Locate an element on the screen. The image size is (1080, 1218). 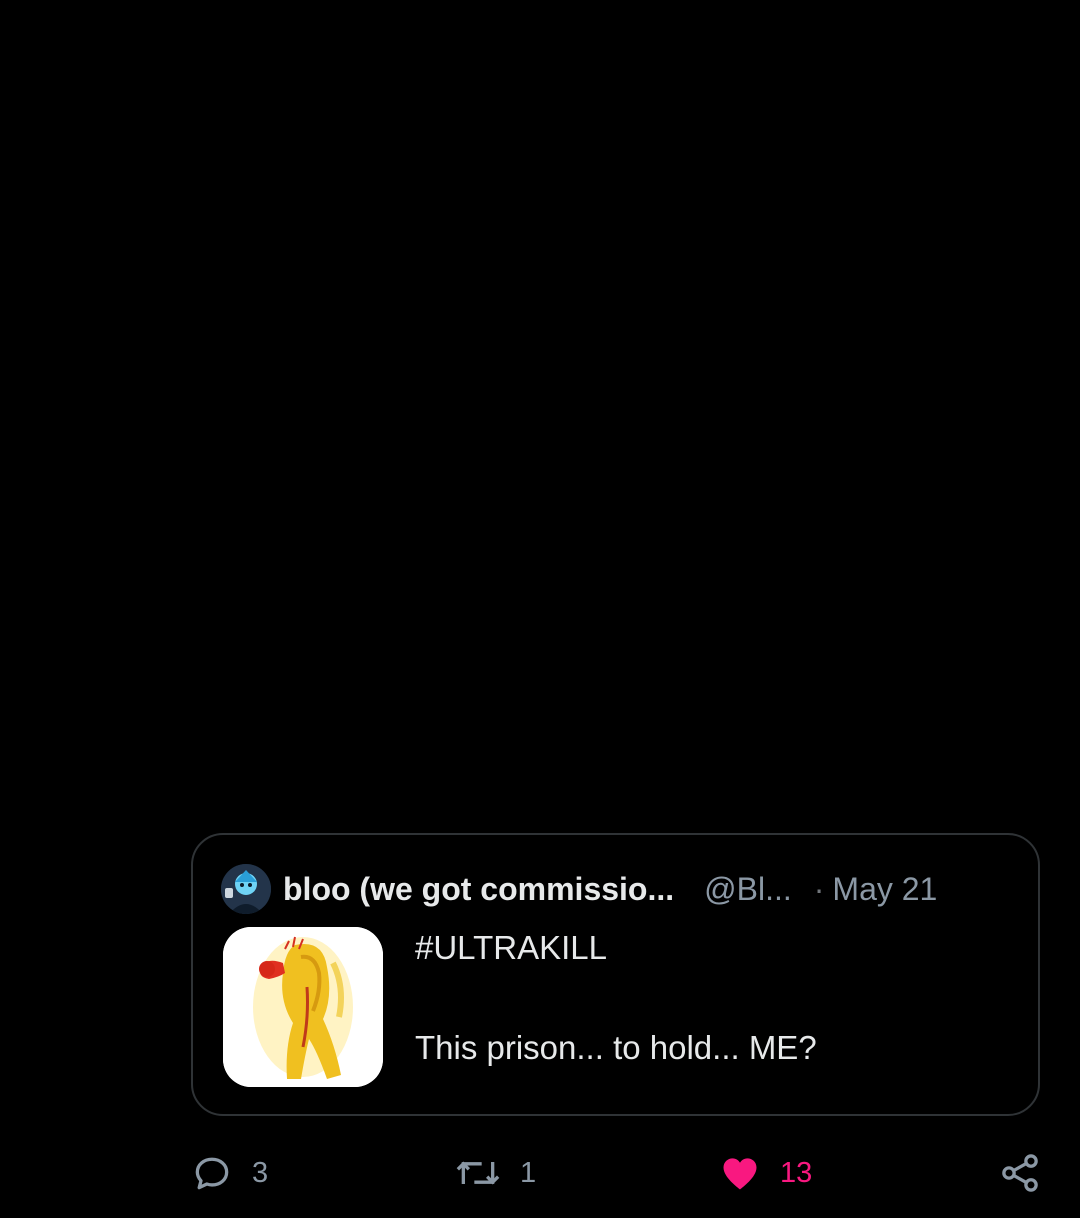
share-icon is located at coordinates (1020, 1173).